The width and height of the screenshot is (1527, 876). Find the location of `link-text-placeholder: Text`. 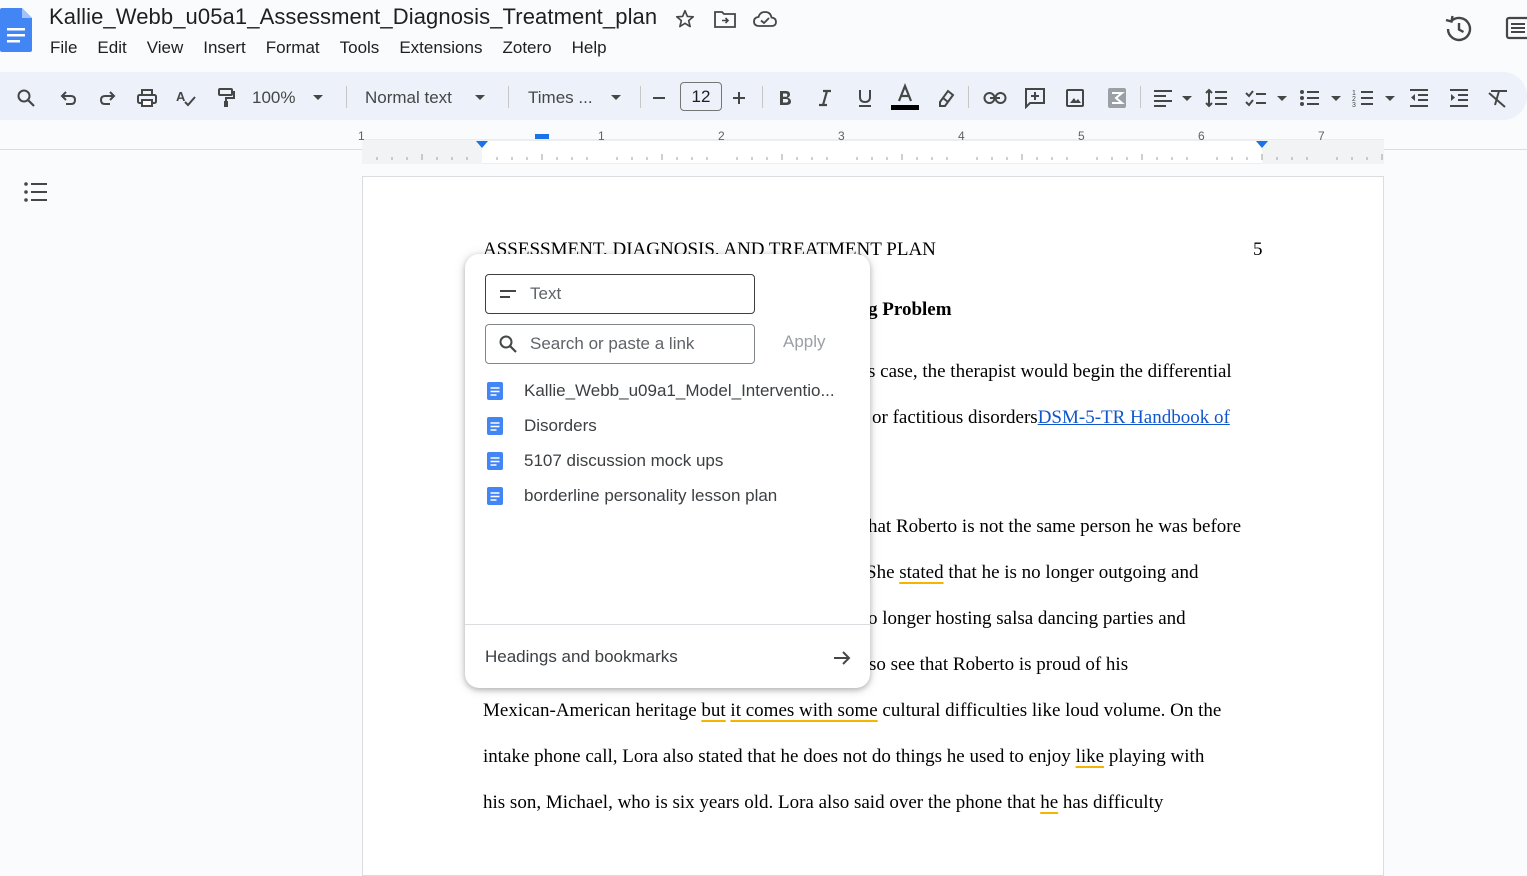

link-text-placeholder: Text is located at coordinates (546, 293).